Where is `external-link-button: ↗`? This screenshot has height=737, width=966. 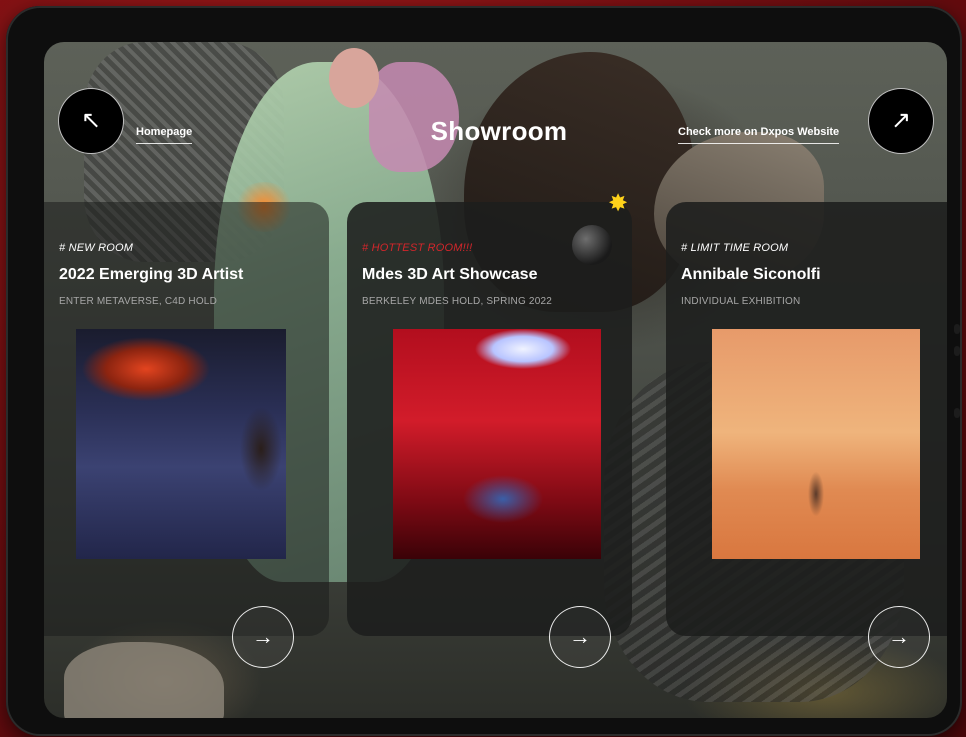
external-link-button: ↗ is located at coordinates (901, 121).